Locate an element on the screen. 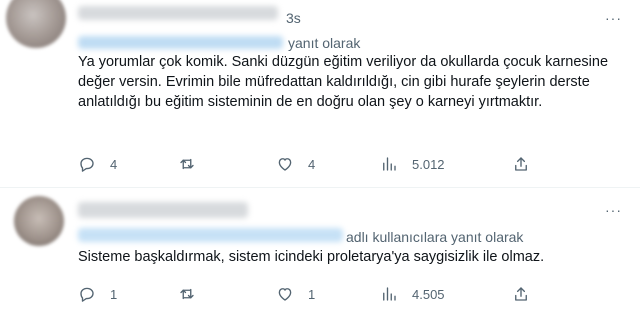 The image size is (640, 320). like-count: 1 is located at coordinates (312, 294).